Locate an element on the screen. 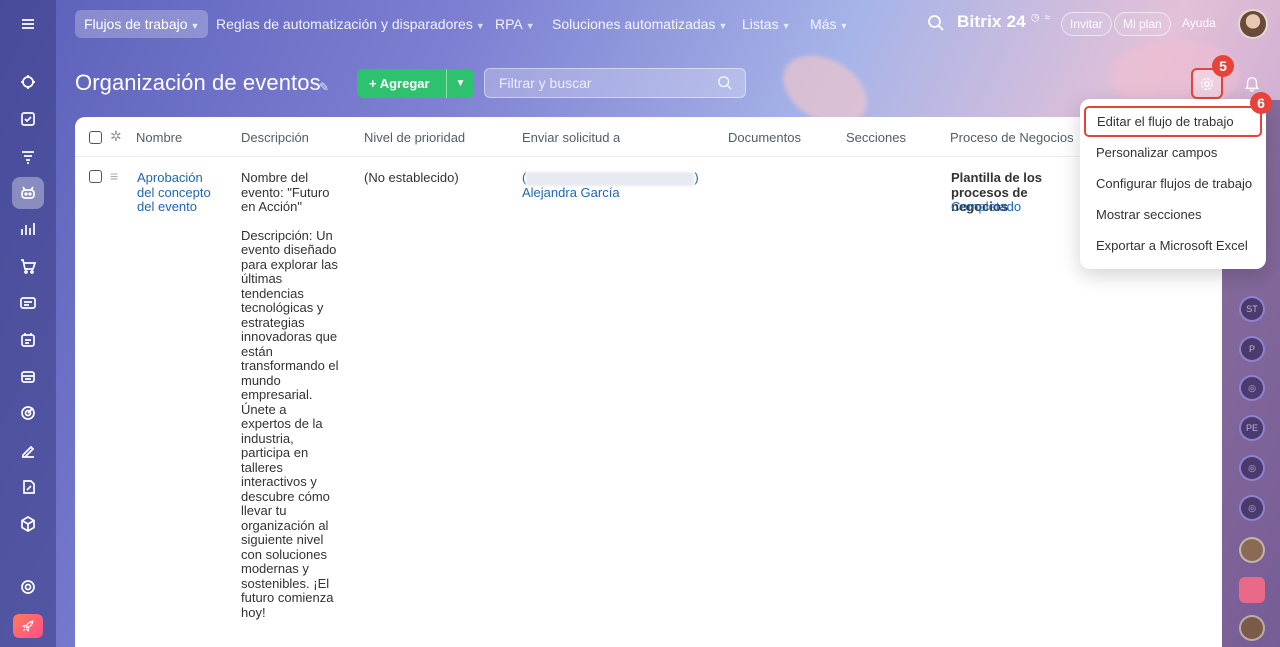 Image resolution: width=1280 pixels, height=647 pixels. invite-button: Invitar is located at coordinates (1086, 24).